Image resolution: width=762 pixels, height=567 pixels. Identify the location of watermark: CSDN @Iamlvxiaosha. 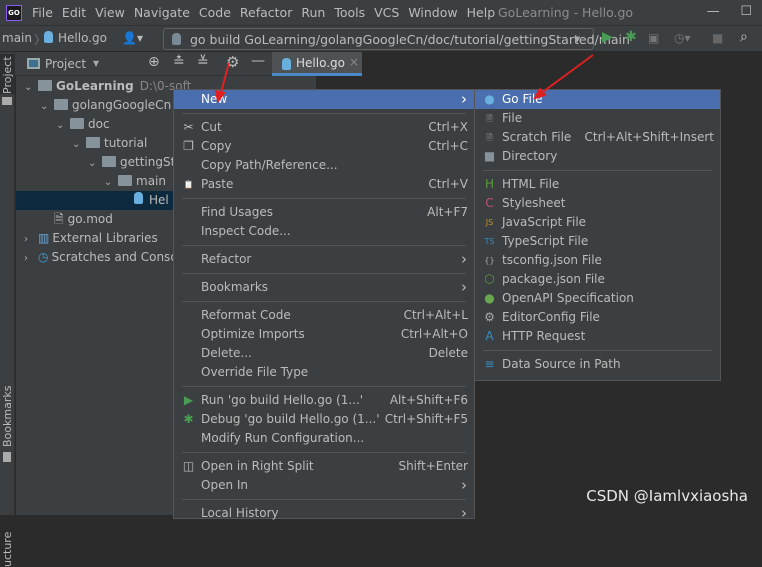
(667, 496).